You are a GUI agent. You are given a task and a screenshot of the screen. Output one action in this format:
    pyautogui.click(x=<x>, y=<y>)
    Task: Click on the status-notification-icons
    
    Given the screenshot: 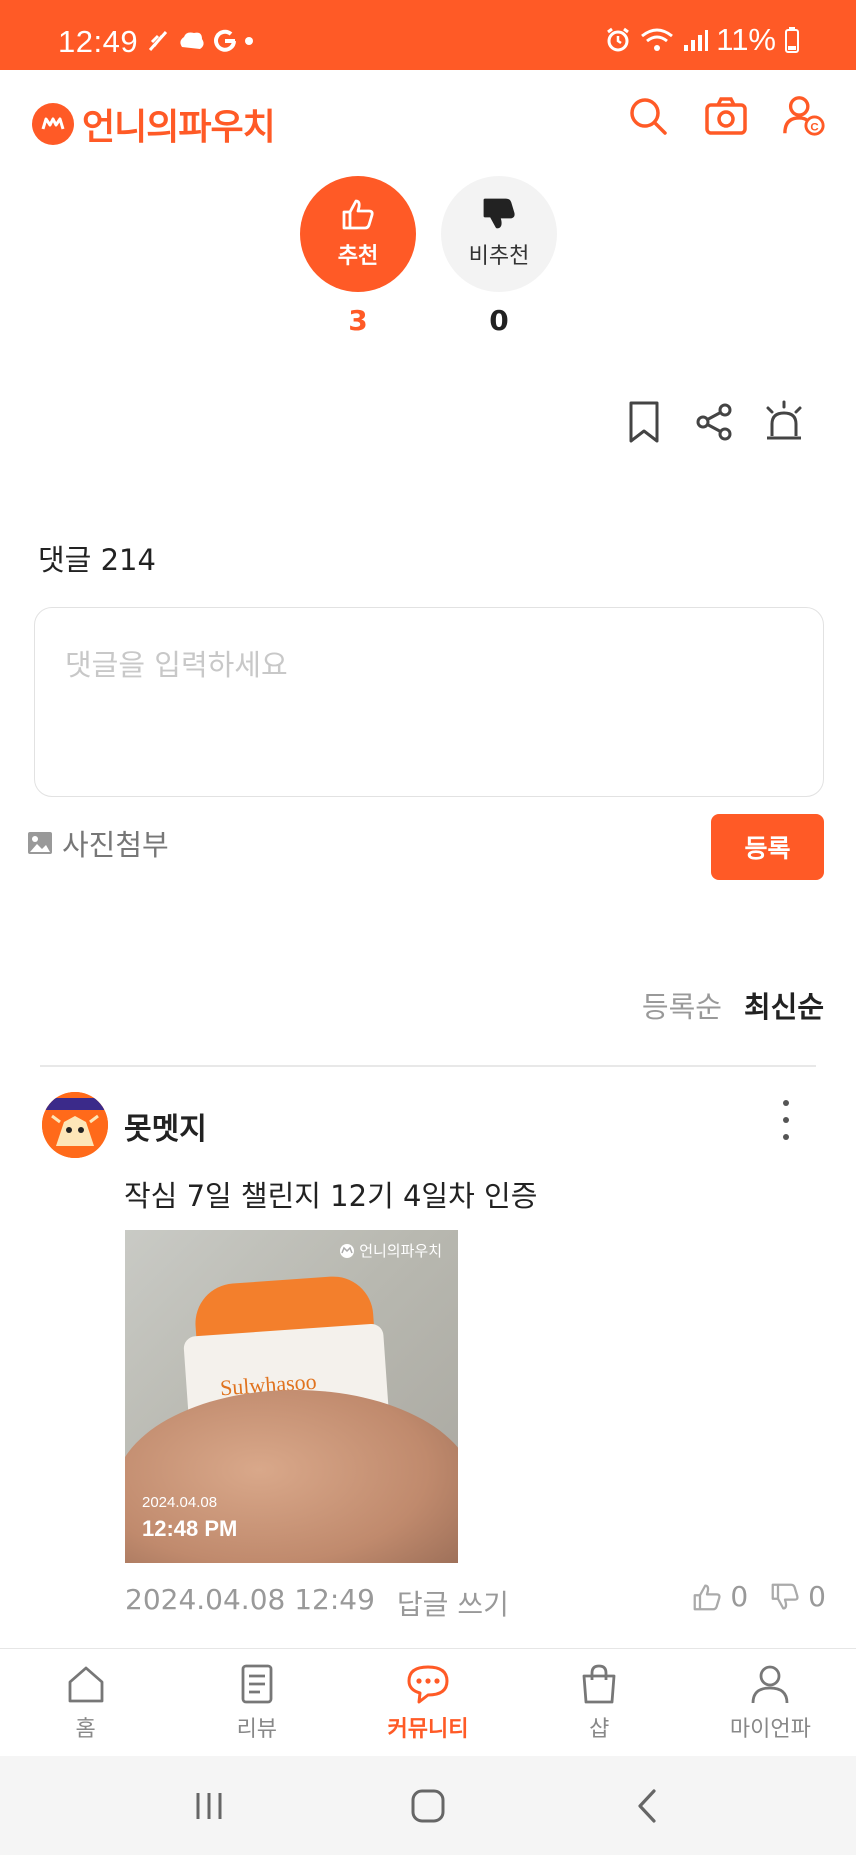 What is the action you would take?
    pyautogui.click(x=200, y=41)
    